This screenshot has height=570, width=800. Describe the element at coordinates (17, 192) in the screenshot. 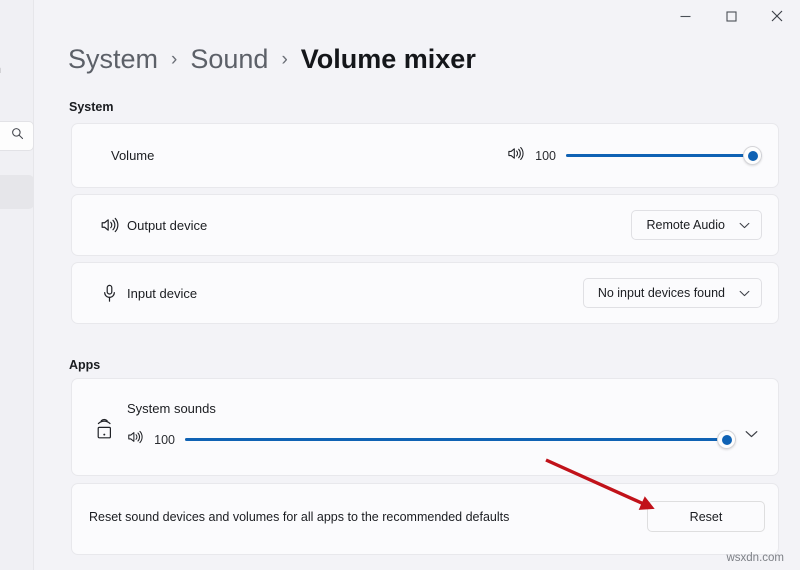

I see `sidebar-item-selected` at that location.